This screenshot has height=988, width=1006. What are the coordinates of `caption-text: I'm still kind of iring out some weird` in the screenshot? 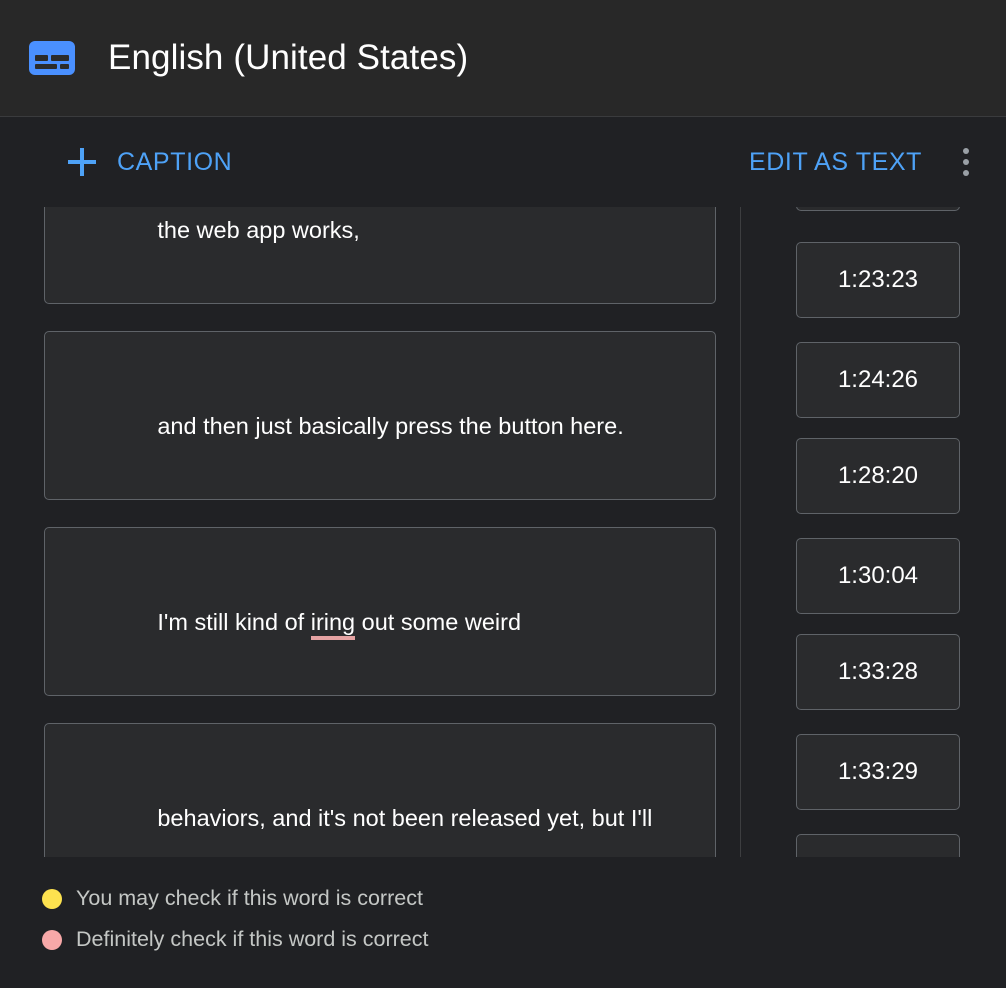 It's located at (380, 622).